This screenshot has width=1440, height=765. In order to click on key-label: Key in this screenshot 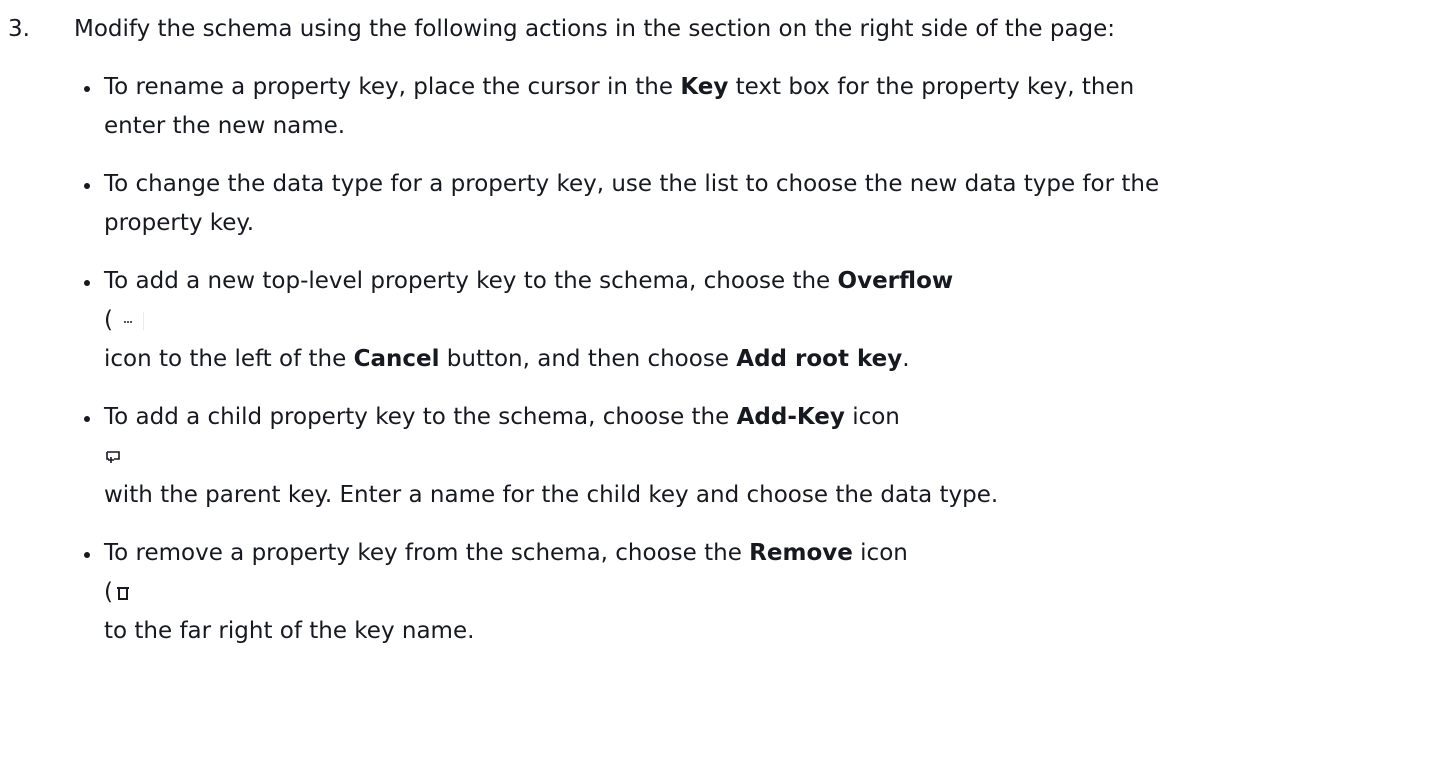, I will do `click(704, 87)`.